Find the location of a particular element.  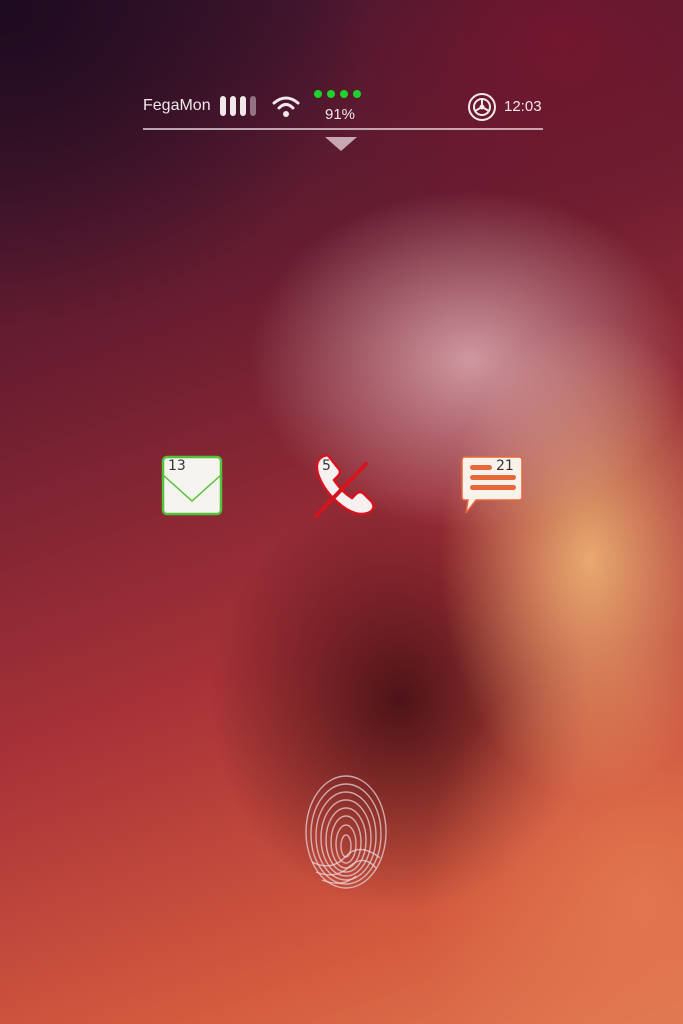

missed-calls-count: 5 is located at coordinates (326, 466).